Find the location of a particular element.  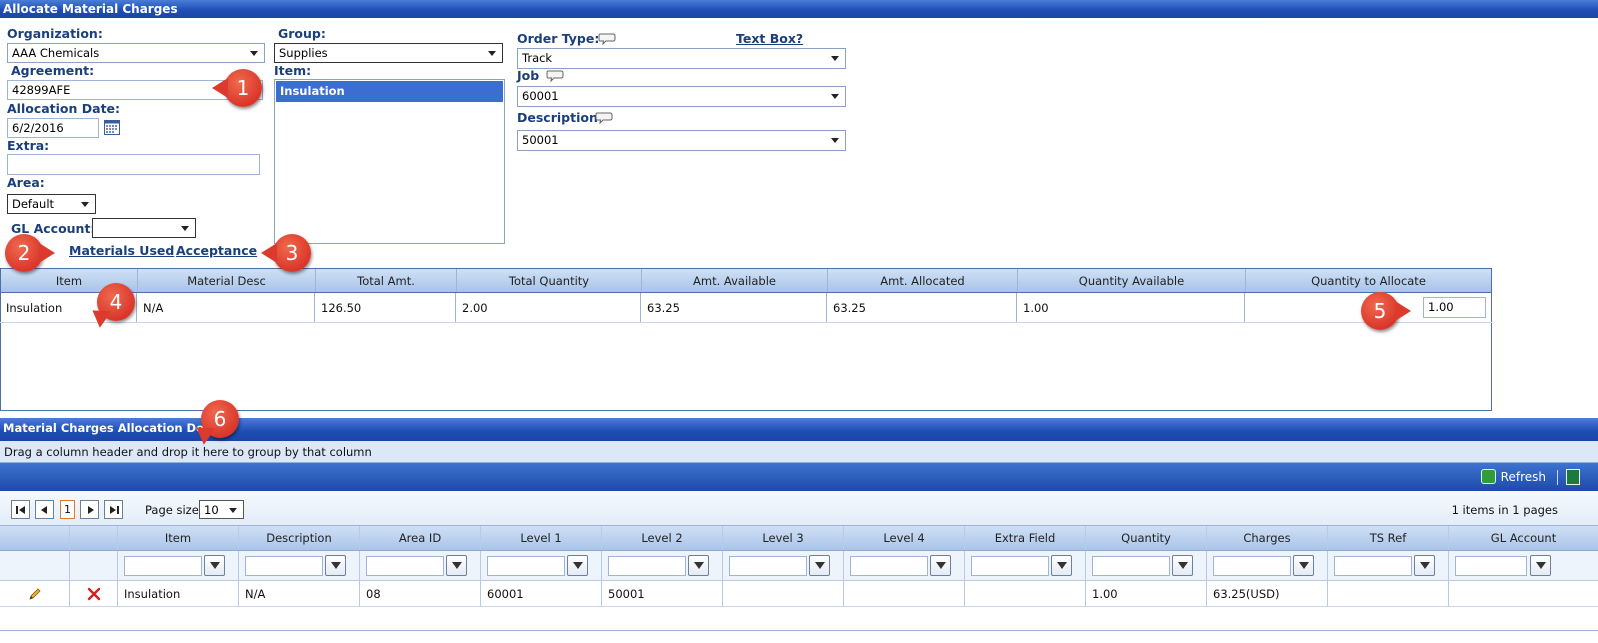

col-header-total-amt: Total Amt. is located at coordinates (386, 280).